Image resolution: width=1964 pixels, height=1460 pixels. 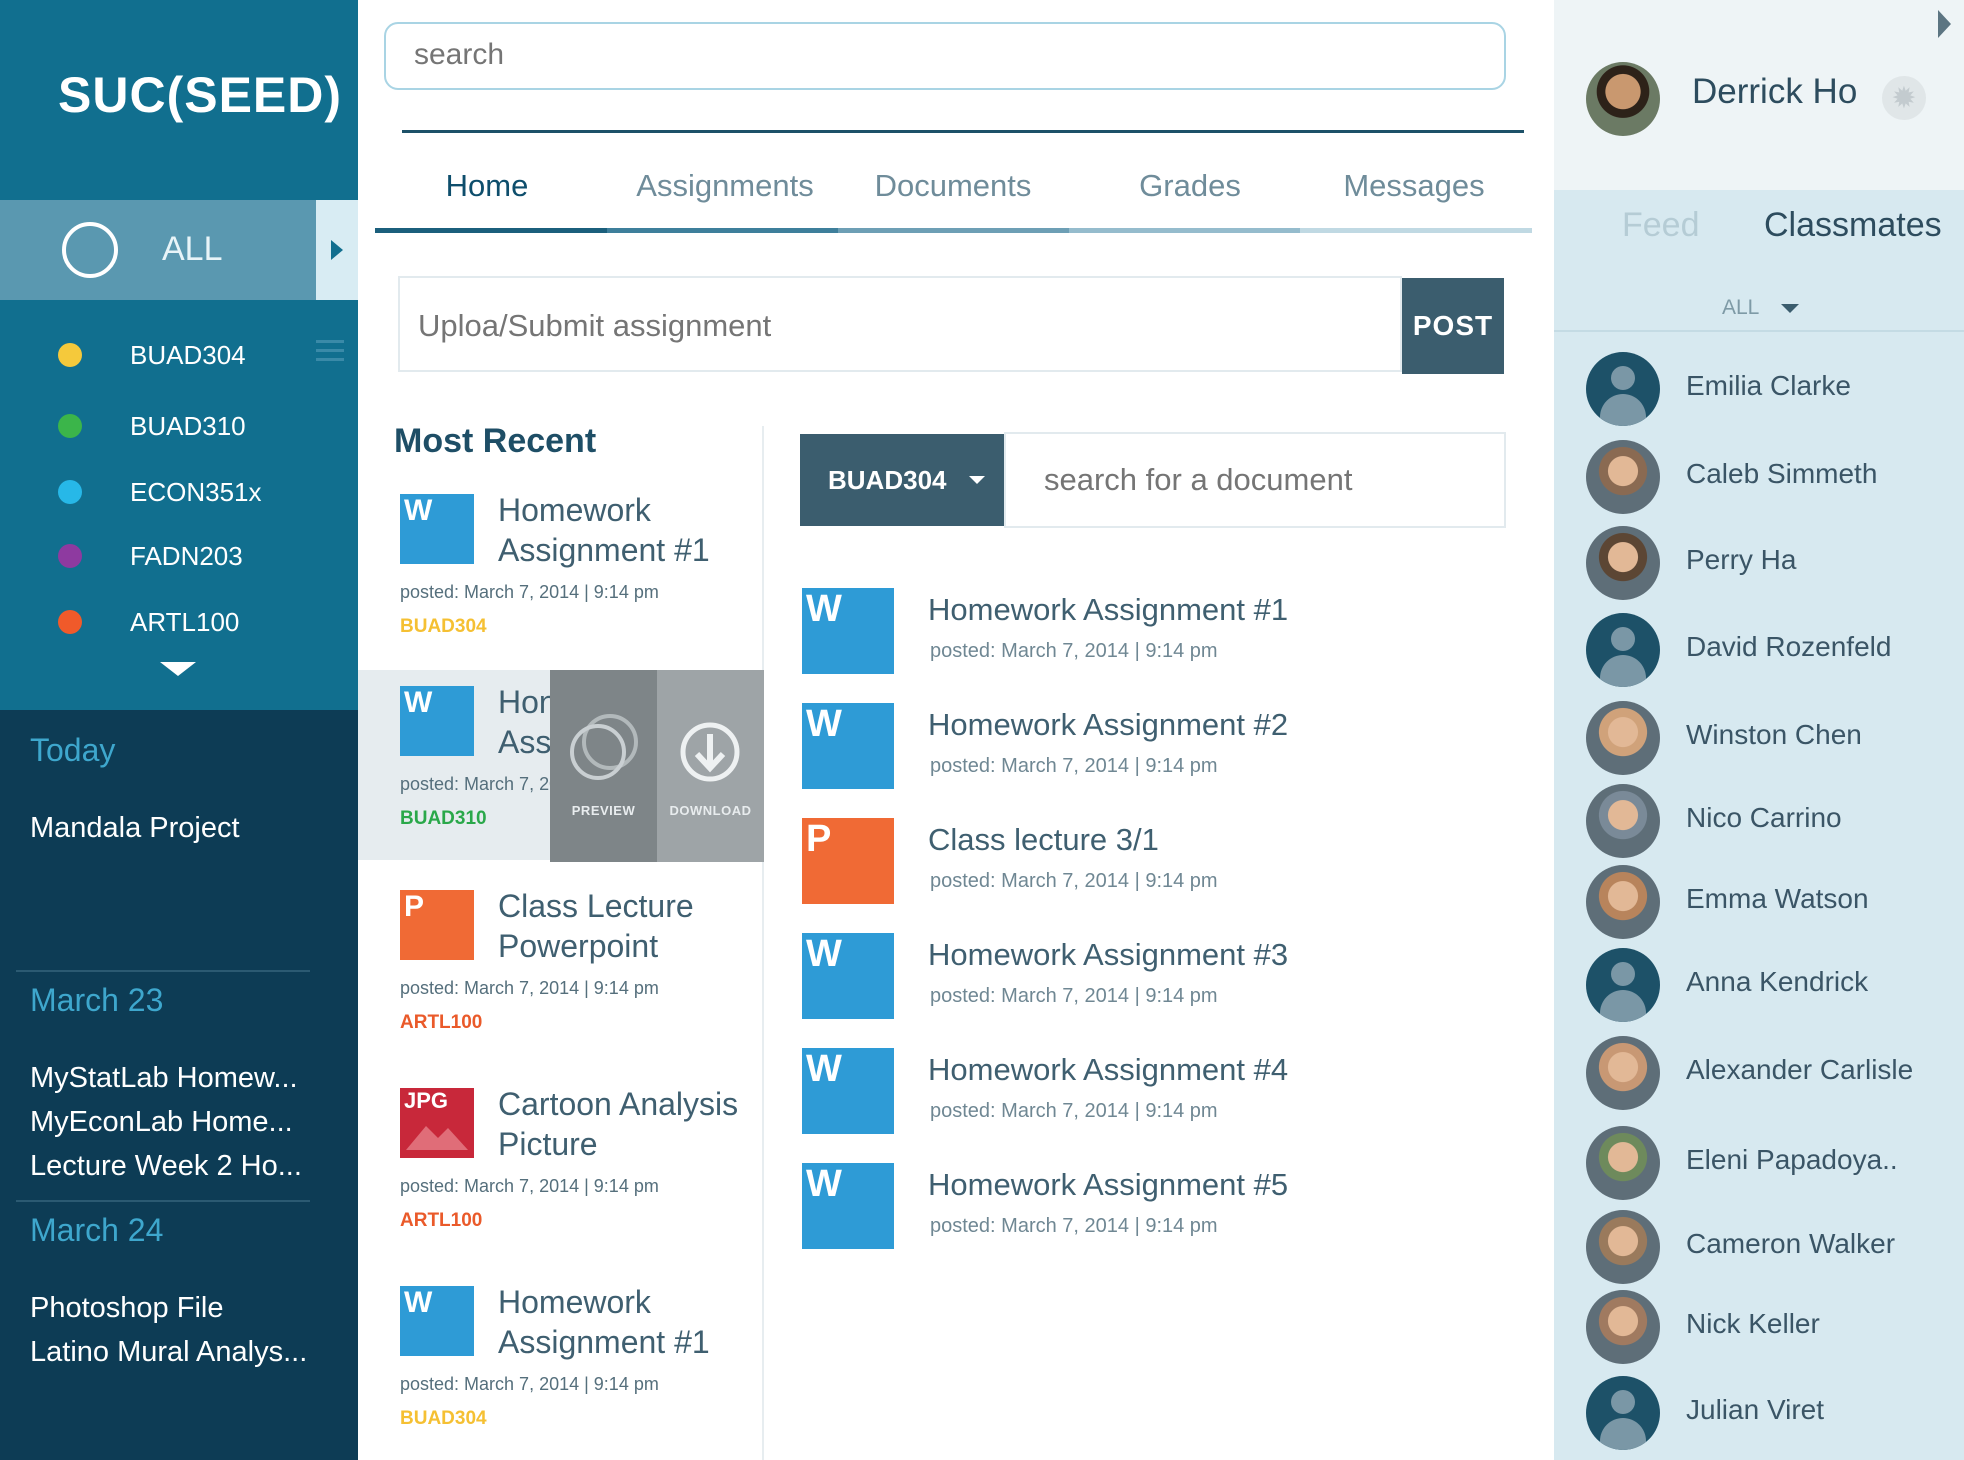 I want to click on profile-name: Derrick Ho, so click(x=1774, y=92).